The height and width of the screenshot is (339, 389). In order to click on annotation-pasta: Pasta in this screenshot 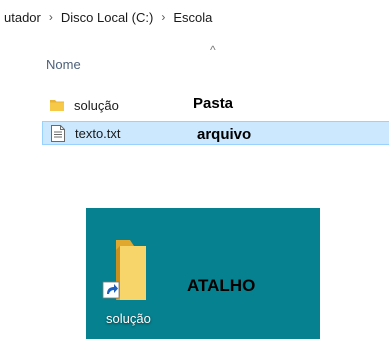, I will do `click(213, 103)`.